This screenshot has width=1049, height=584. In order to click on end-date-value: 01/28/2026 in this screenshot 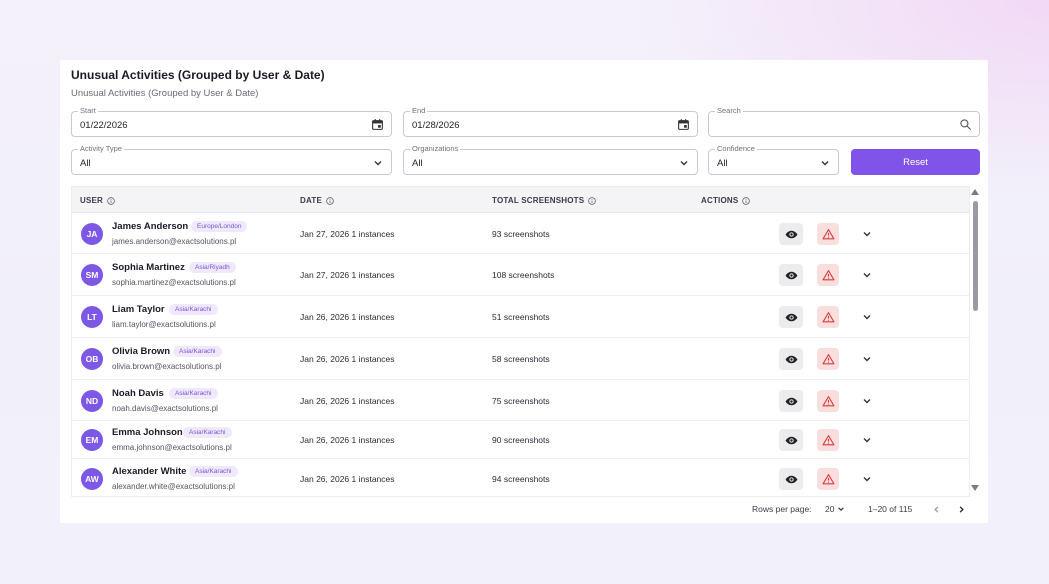, I will do `click(436, 125)`.